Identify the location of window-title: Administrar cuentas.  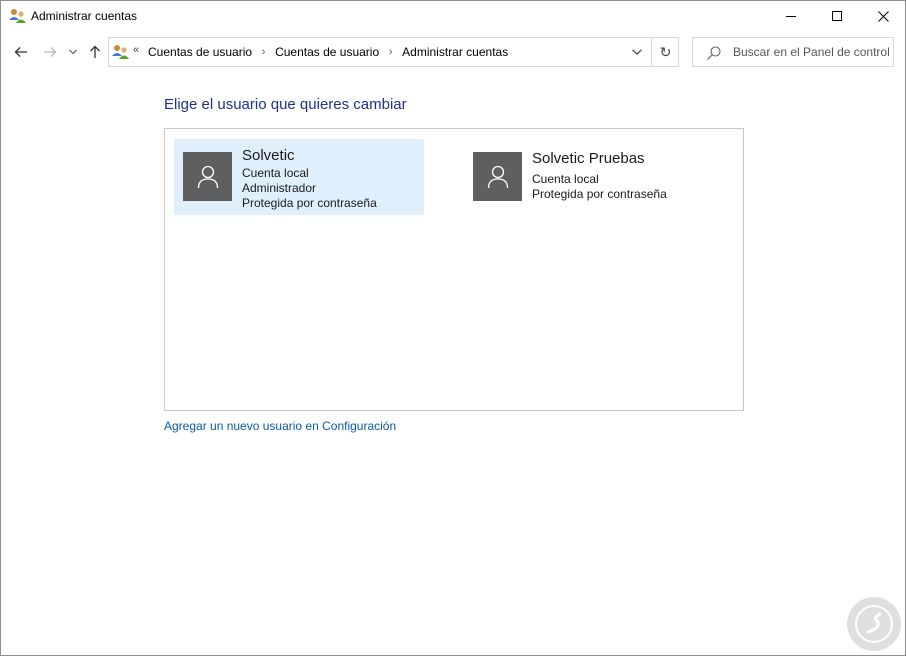
(84, 16).